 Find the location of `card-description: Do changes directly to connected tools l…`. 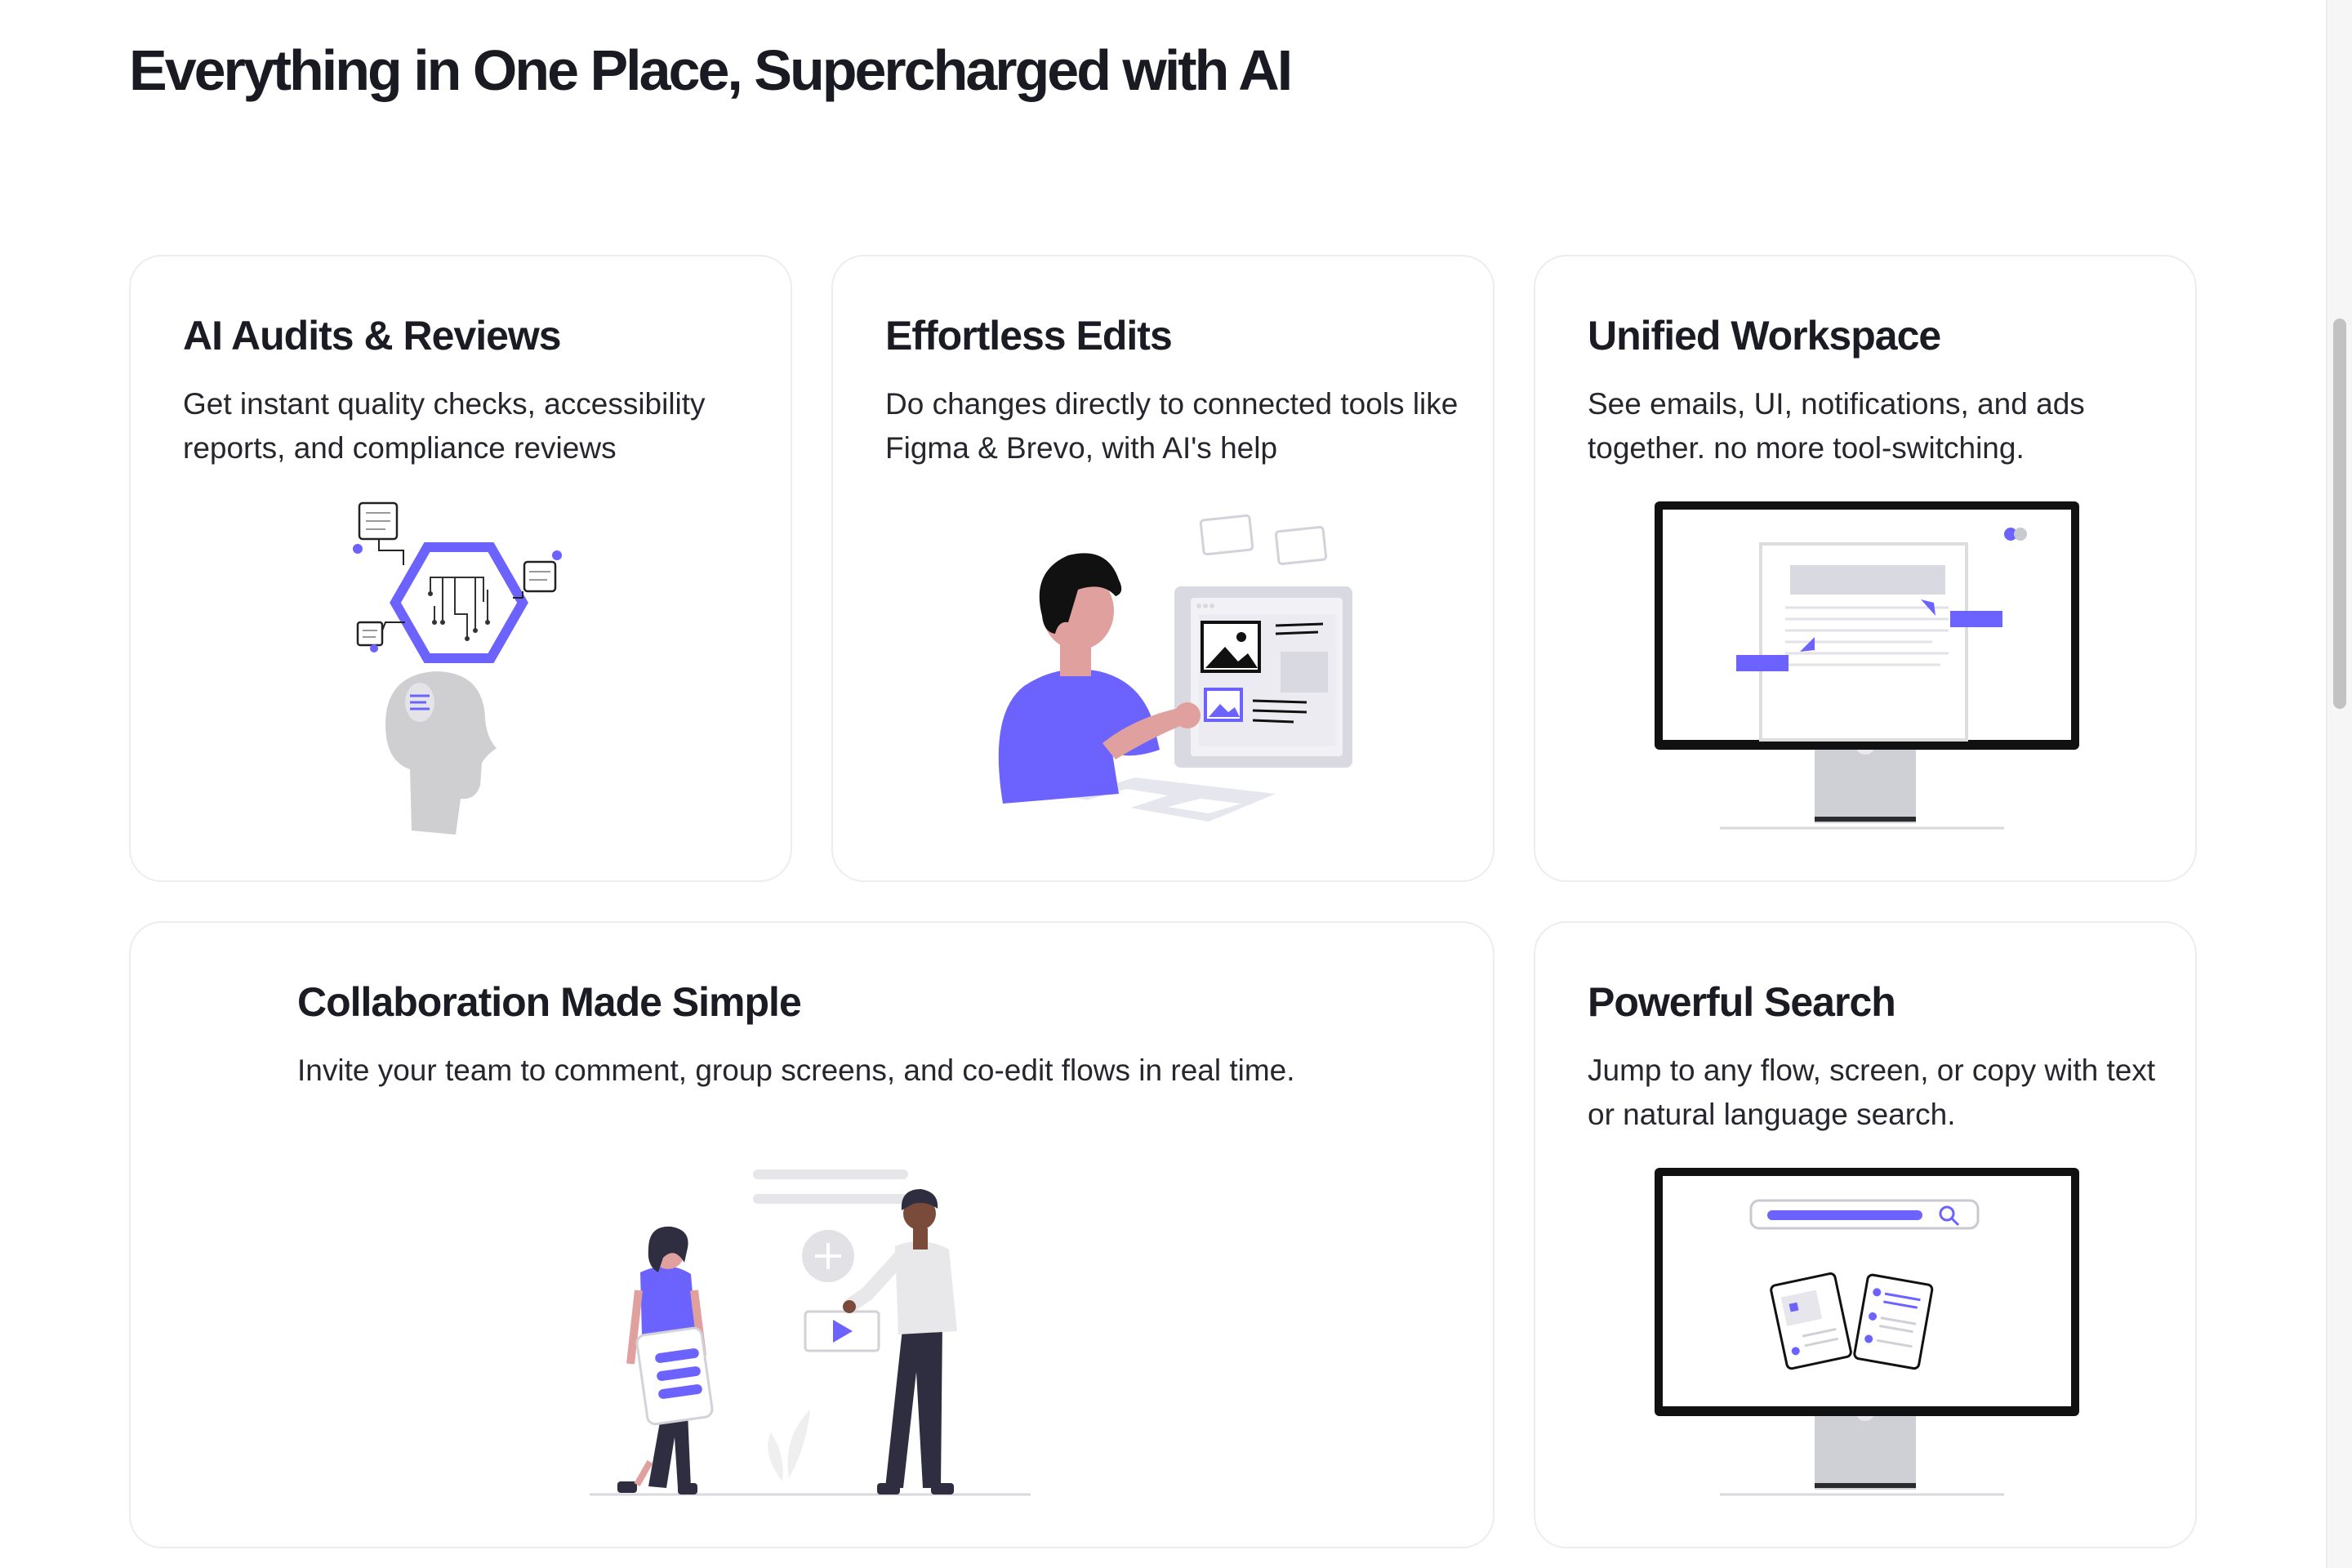

card-description: Do changes directly to connected tools l… is located at coordinates (1172, 426).